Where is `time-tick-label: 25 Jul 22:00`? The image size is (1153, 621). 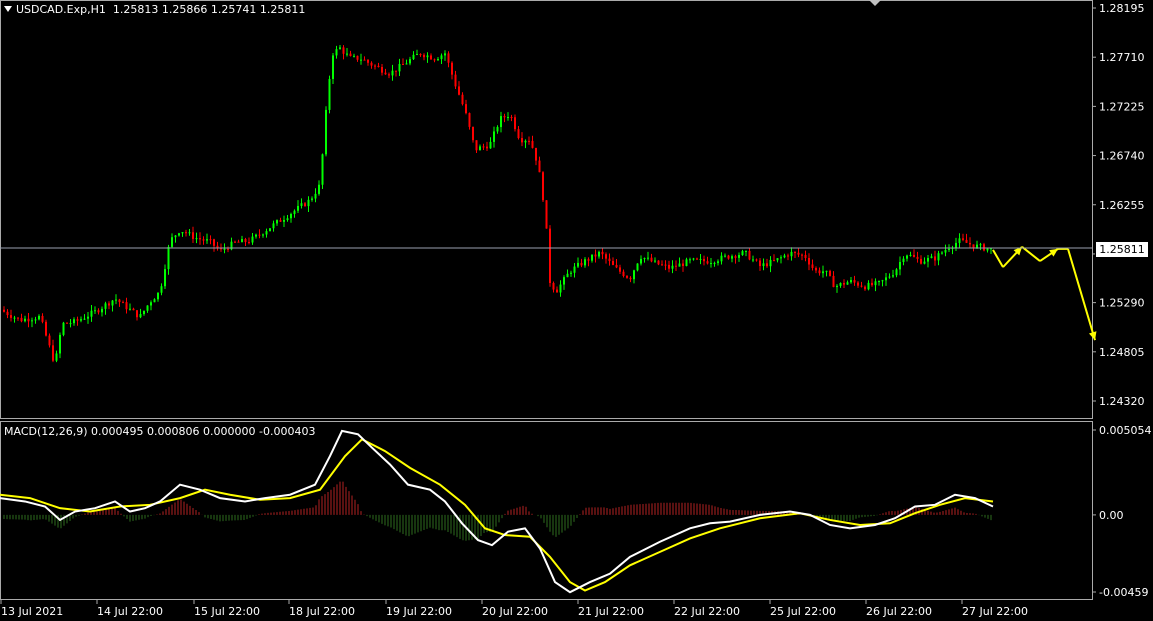
time-tick-label: 25 Jul 22:00 is located at coordinates (803, 611).